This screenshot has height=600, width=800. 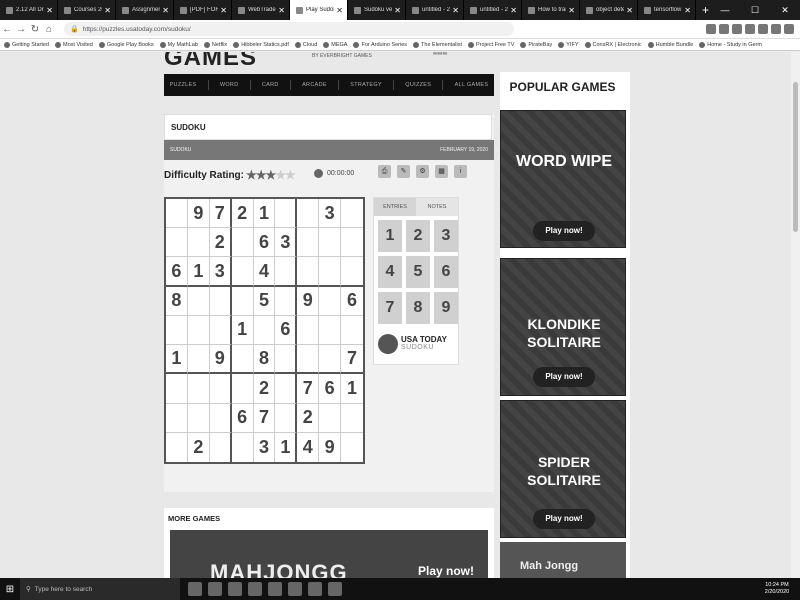 What do you see at coordinates (335, 44) in the screenshot?
I see `bookmark-item: MEGA` at bounding box center [335, 44].